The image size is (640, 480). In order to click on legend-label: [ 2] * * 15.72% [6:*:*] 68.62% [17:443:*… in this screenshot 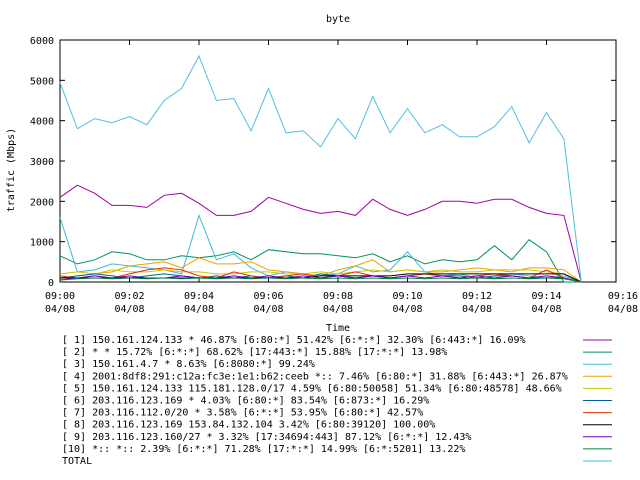, I will do `click(254, 352)`.